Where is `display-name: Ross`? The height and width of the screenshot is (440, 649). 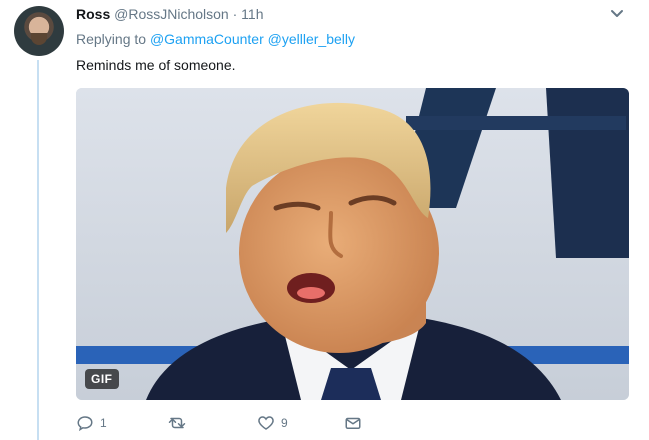
display-name: Ross is located at coordinates (93, 14).